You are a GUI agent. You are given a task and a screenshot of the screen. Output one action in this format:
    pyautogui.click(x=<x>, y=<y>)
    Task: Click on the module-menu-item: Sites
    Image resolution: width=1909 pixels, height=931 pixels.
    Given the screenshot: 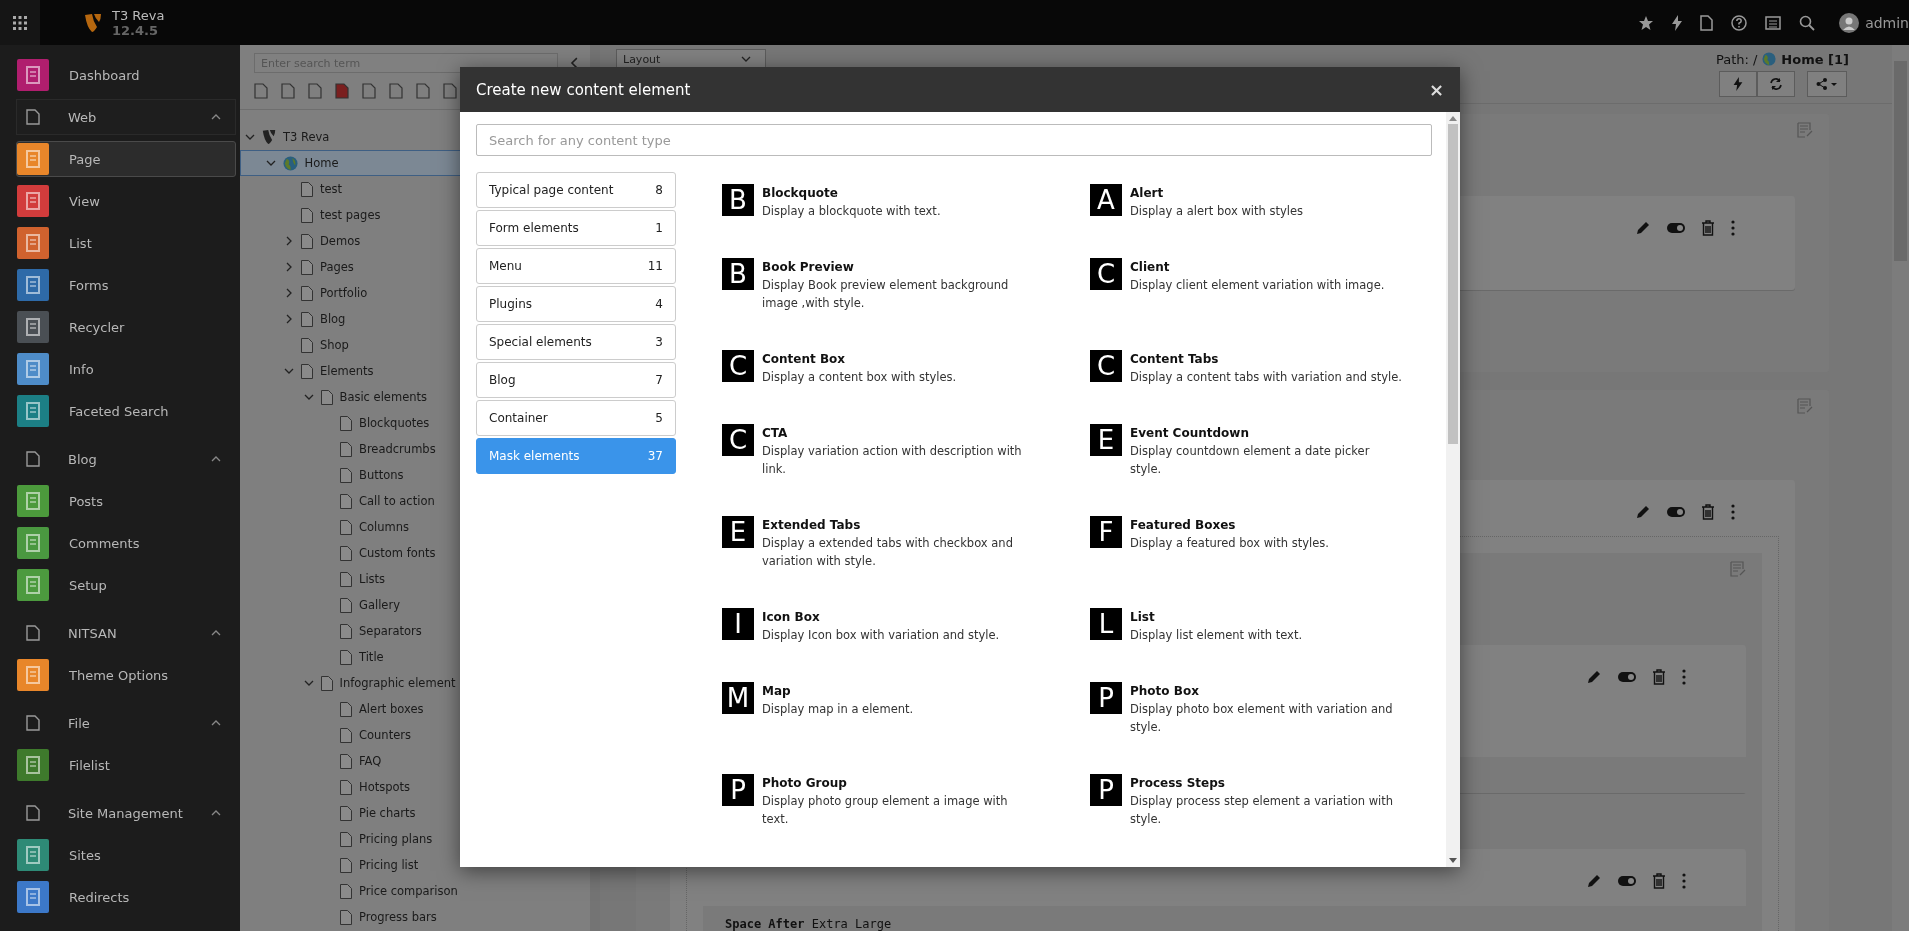 What is the action you would take?
    pyautogui.click(x=126, y=855)
    